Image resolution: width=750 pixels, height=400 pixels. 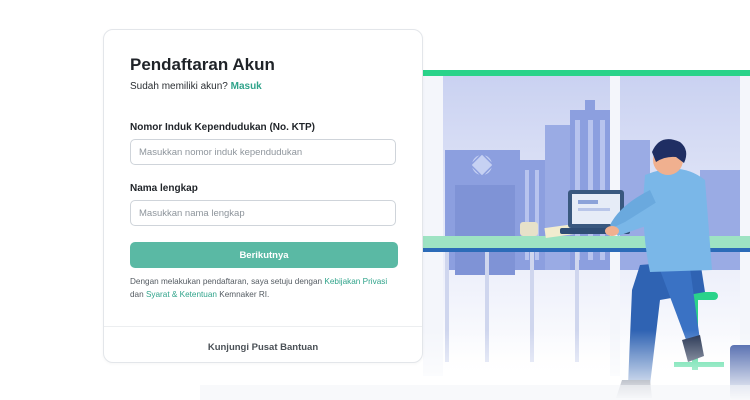 I want to click on card-divider, so click(x=263, y=326).